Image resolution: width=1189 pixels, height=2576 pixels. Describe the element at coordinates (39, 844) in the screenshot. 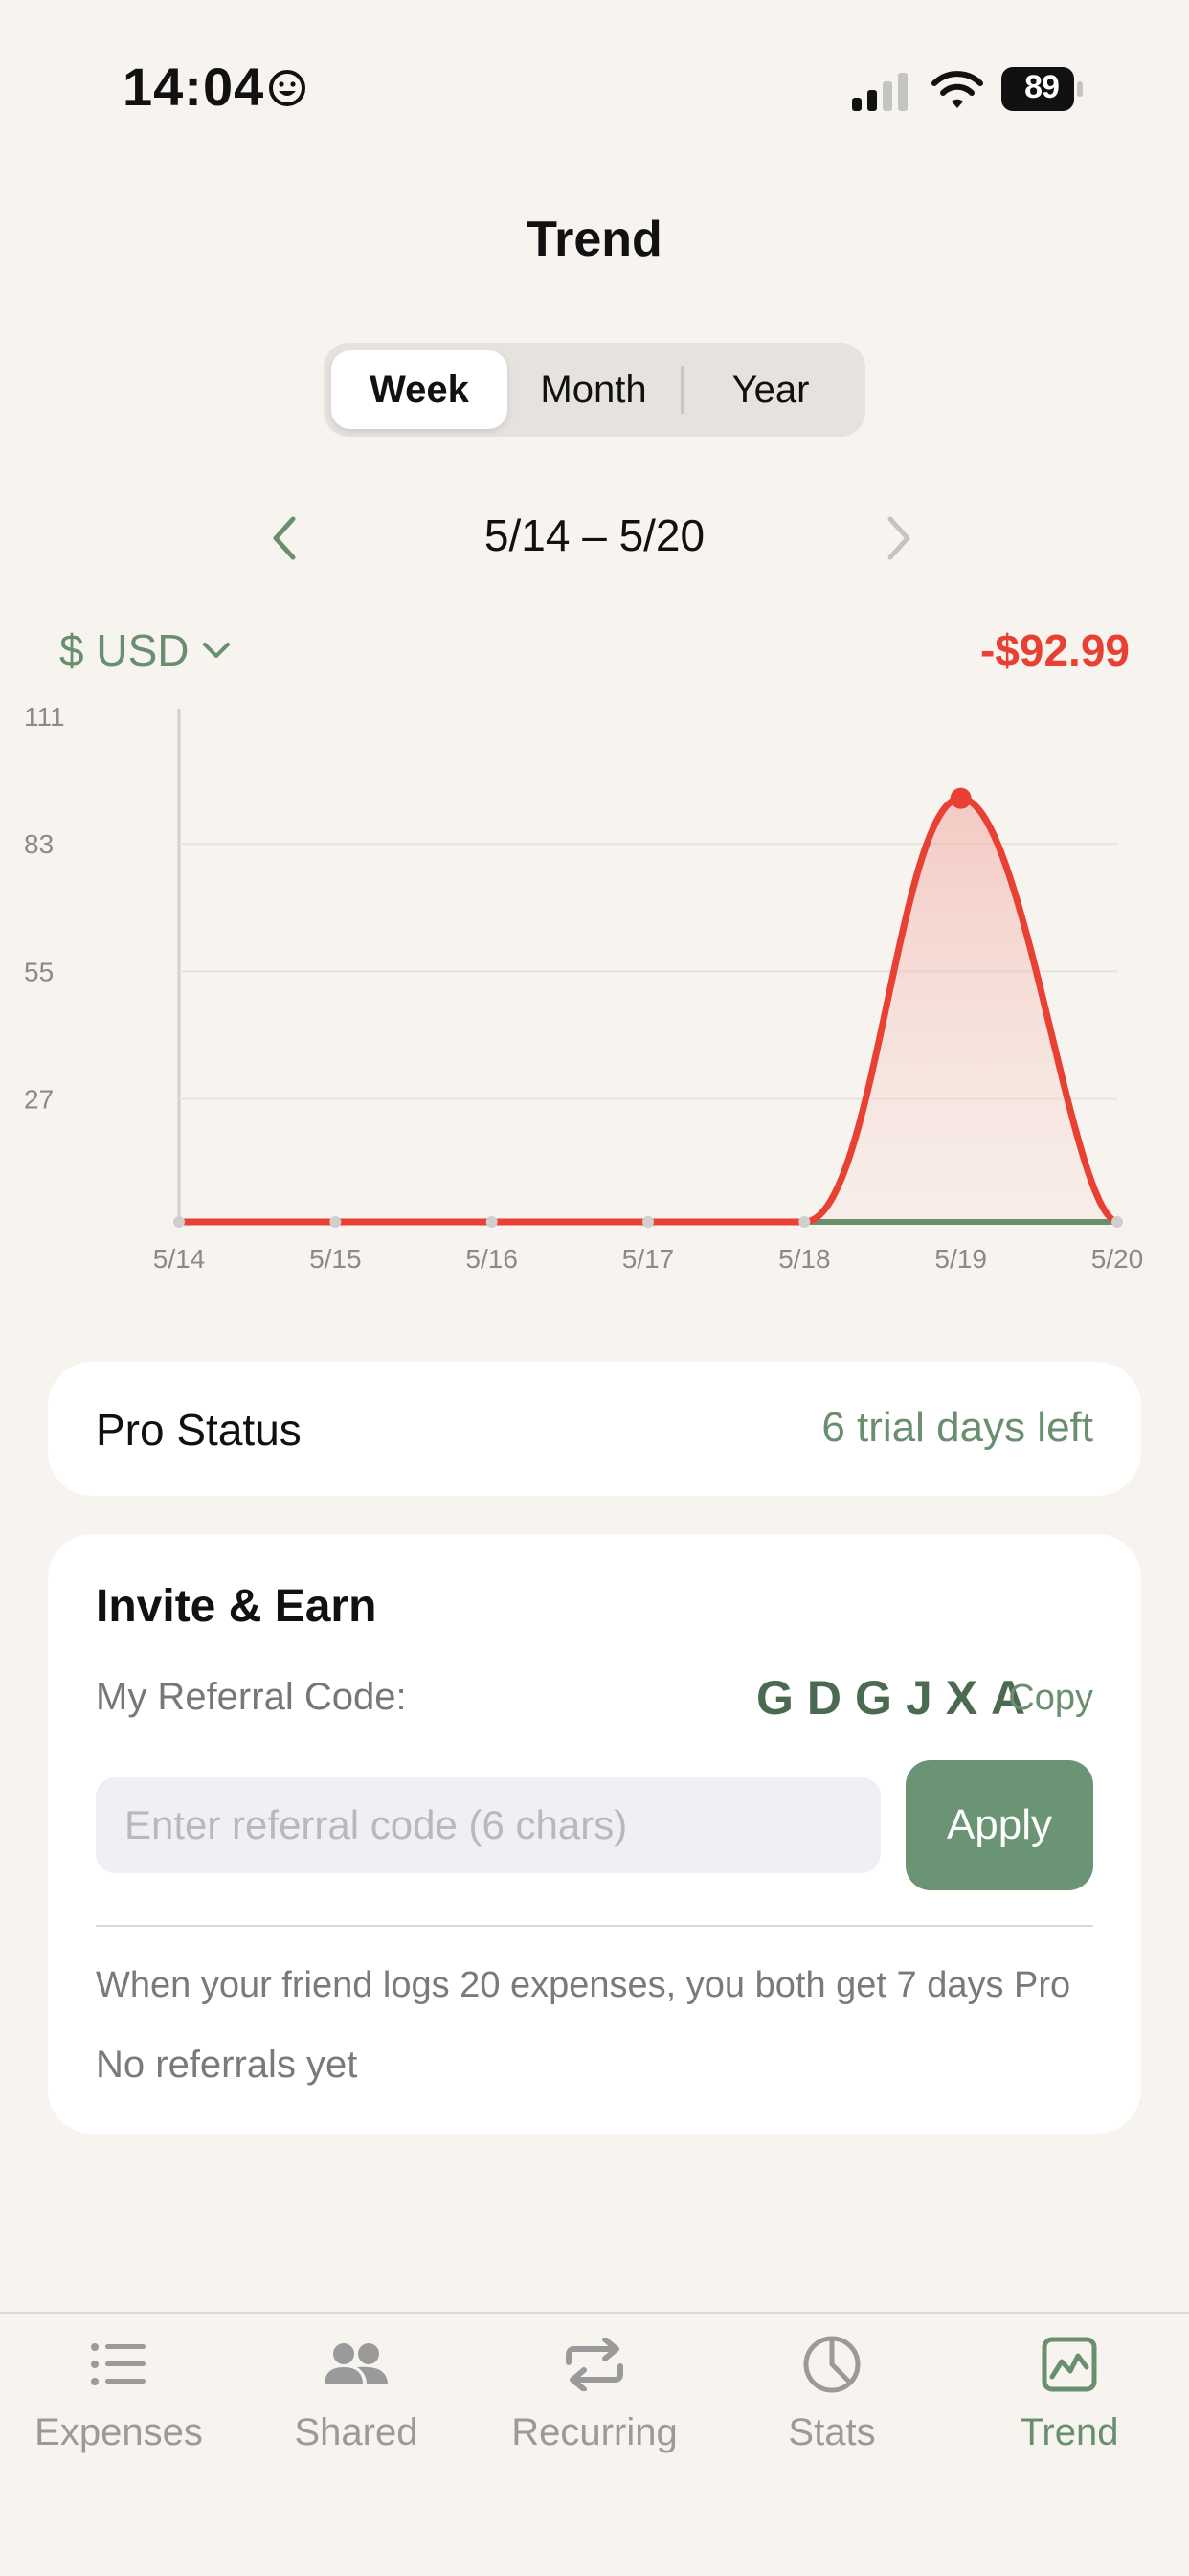

I see `y-tick-label: 83` at that location.